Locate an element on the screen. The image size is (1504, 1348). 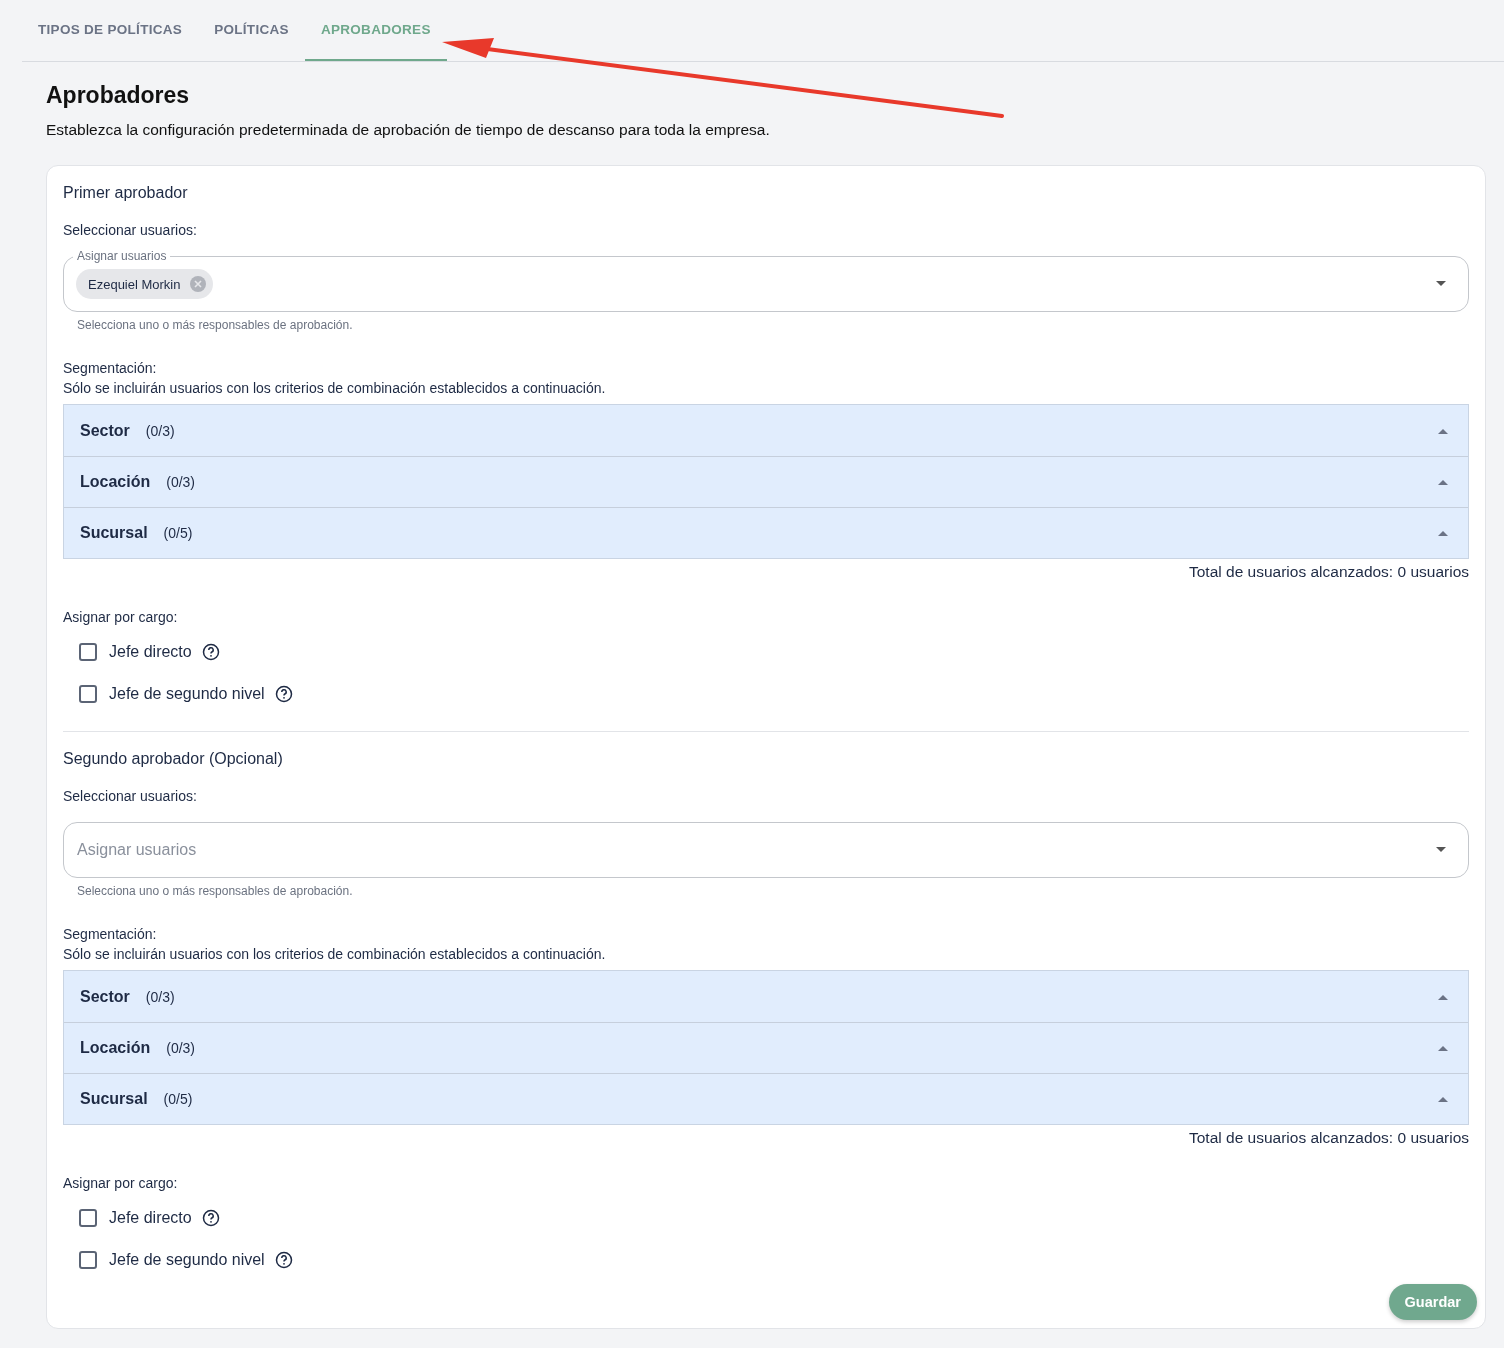
page-title: Aprobadores is located at coordinates (118, 95).